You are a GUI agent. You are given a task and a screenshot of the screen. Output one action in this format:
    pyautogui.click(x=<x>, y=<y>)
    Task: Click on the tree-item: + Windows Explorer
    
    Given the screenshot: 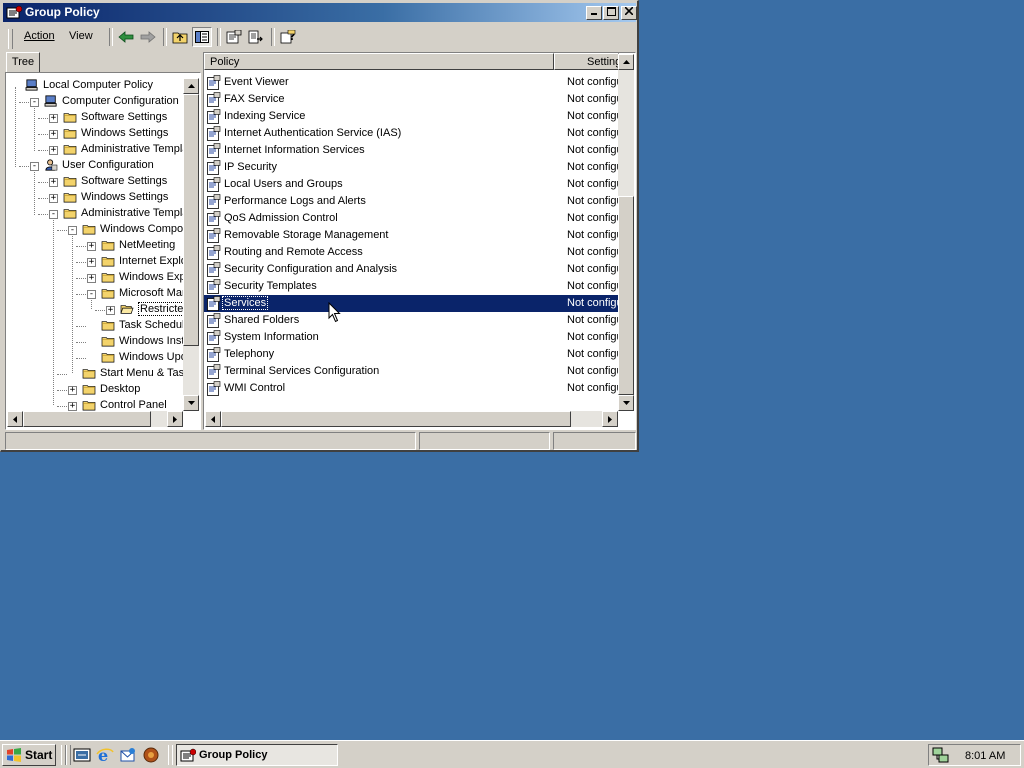 What is the action you would take?
    pyautogui.click(x=94, y=278)
    